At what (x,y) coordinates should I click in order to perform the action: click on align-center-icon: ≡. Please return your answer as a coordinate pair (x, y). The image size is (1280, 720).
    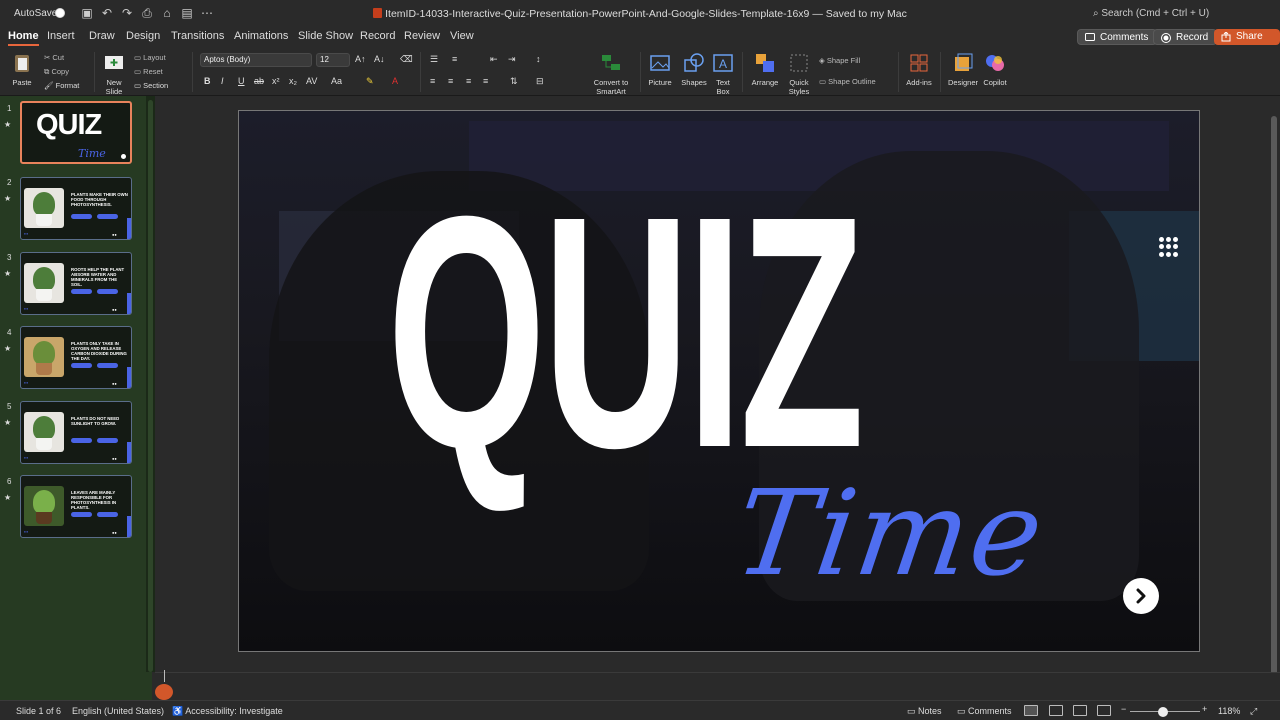
    Looking at the image, I should click on (450, 81).